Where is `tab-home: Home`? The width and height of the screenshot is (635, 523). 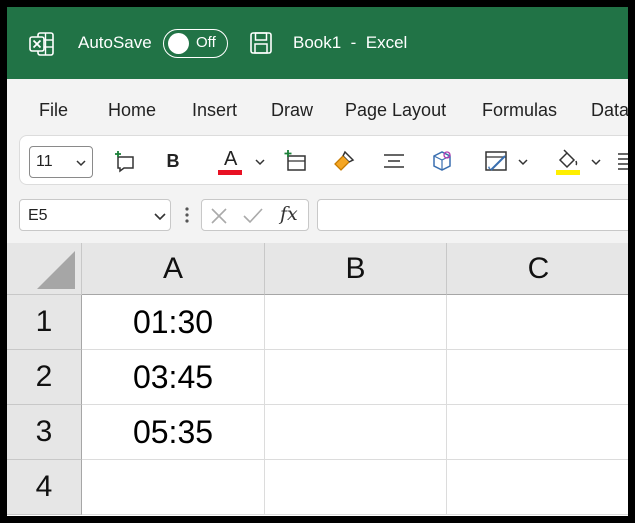 tab-home: Home is located at coordinates (132, 110).